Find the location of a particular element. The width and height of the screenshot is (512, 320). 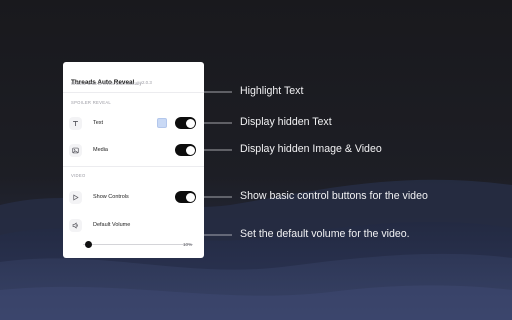

show-controls-label: Show Controls is located at coordinates (111, 197).